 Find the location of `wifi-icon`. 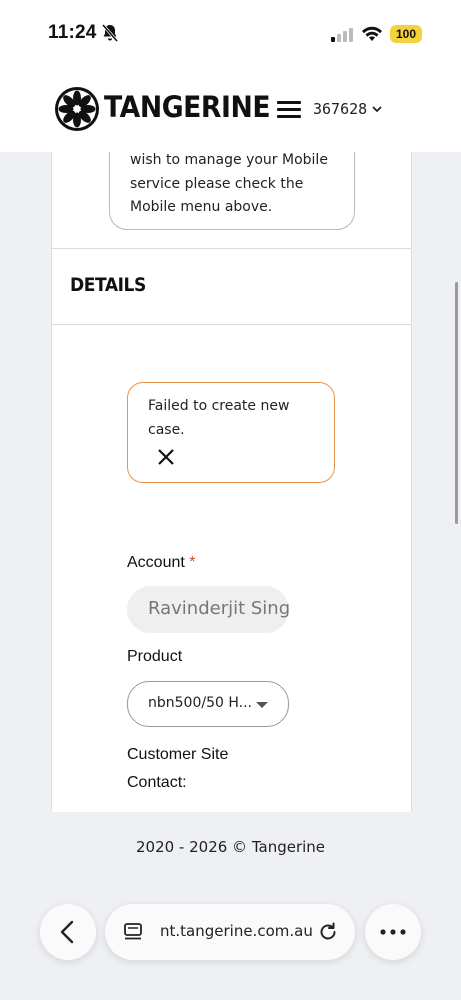

wifi-icon is located at coordinates (372, 33).